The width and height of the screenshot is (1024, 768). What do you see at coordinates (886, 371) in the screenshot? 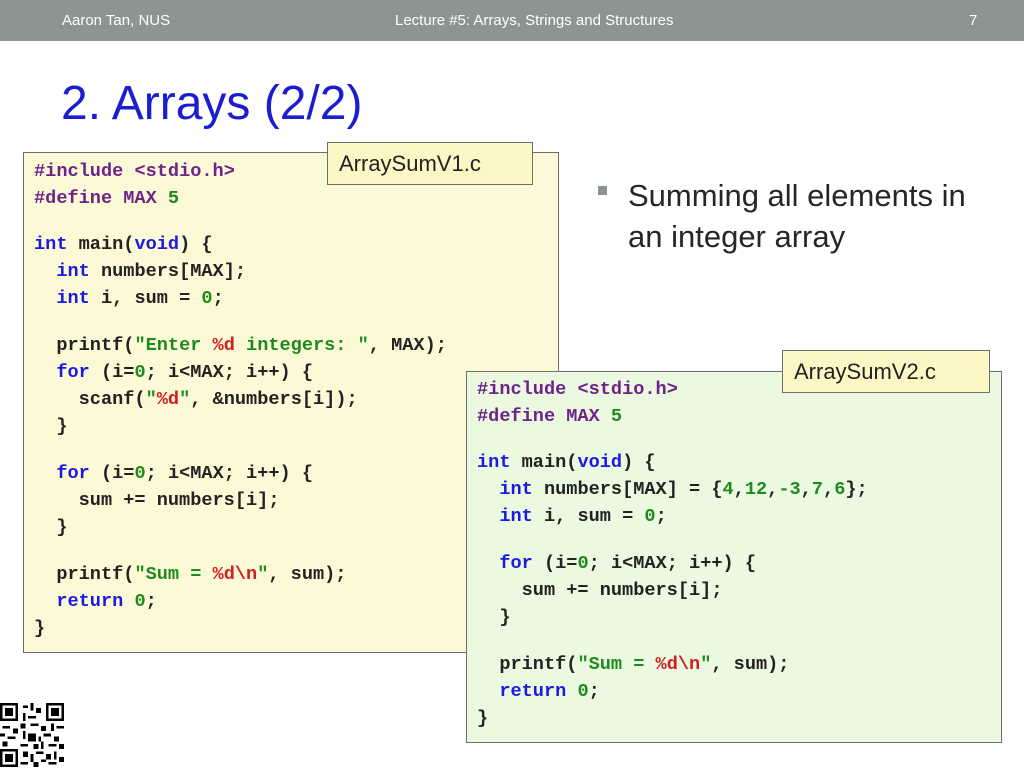
I see `file-label-arraysumv2: ArraySumV2.c` at bounding box center [886, 371].